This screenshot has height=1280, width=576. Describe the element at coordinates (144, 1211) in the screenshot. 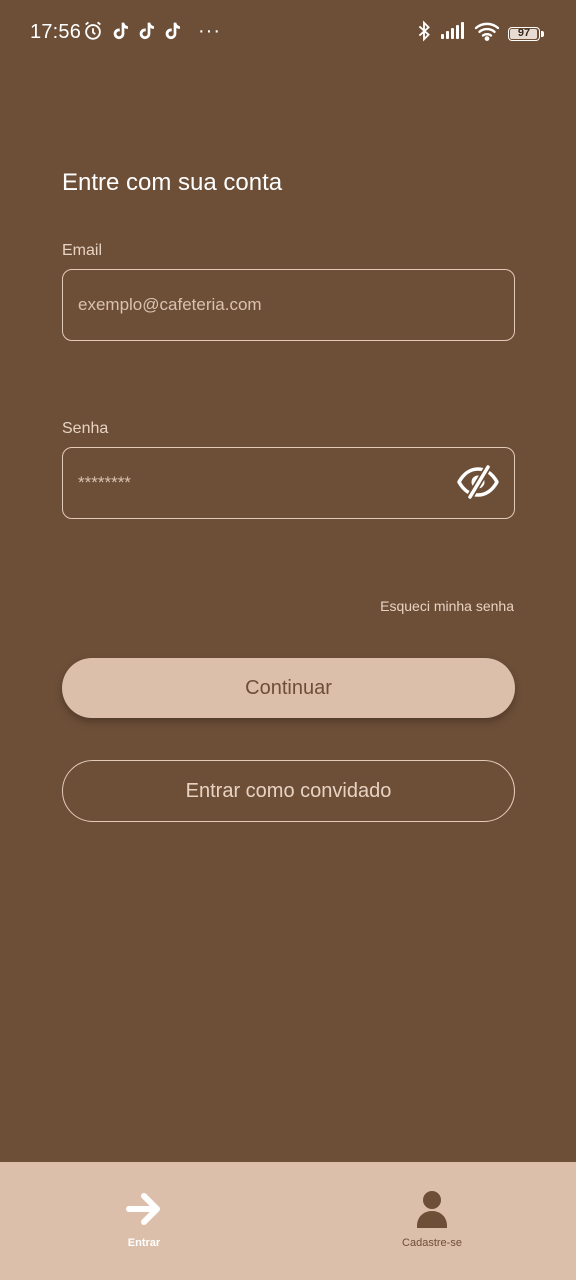

I see `arrow-right-icon` at that location.